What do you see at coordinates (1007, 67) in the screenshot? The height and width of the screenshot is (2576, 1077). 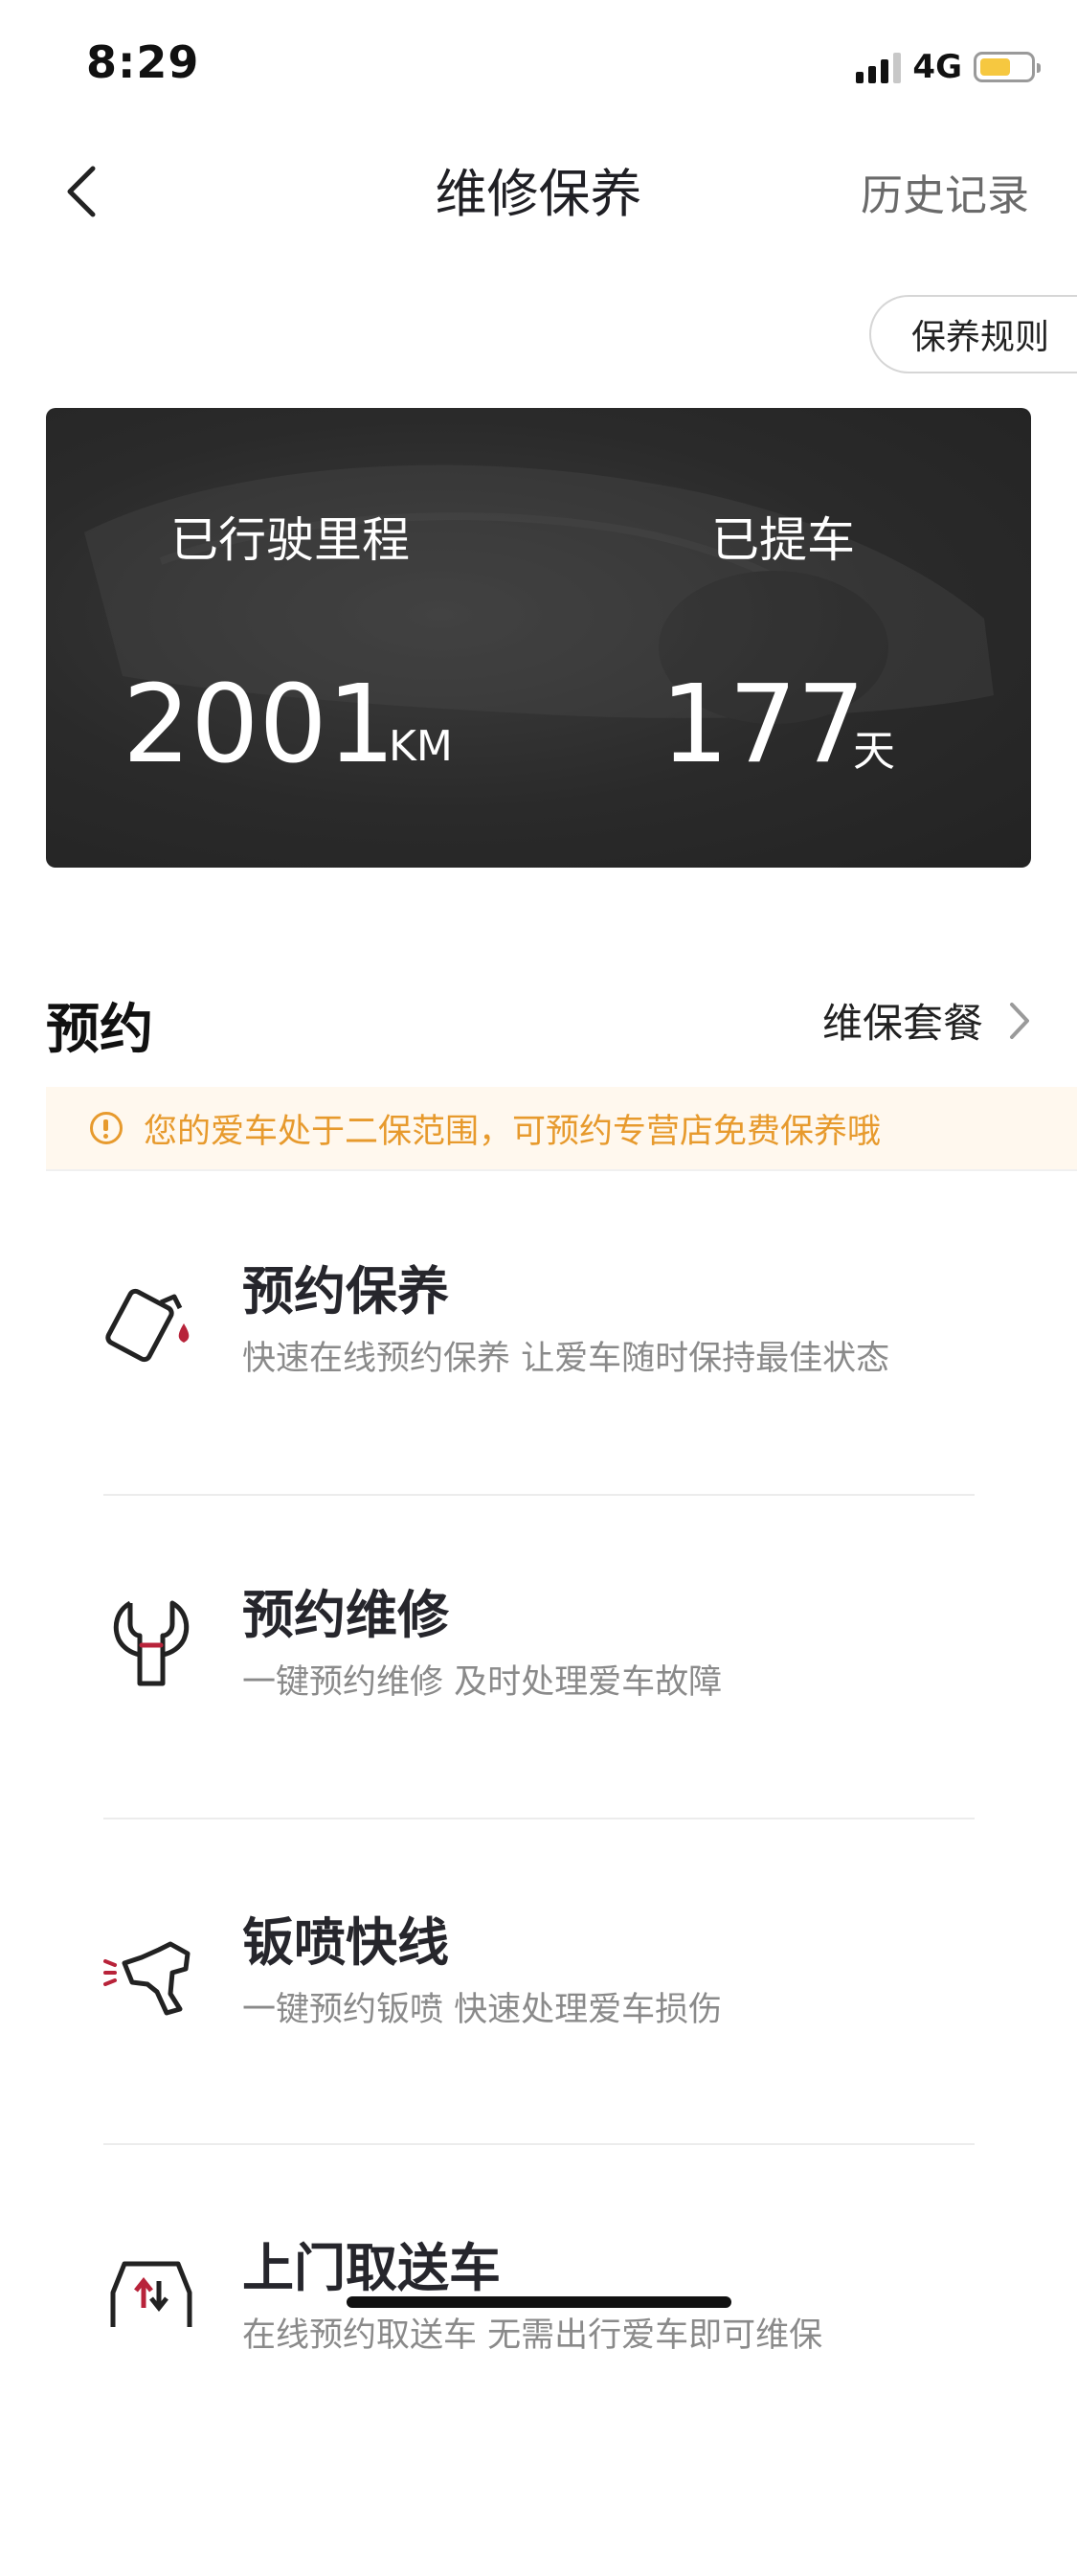 I see `battery-icon` at bounding box center [1007, 67].